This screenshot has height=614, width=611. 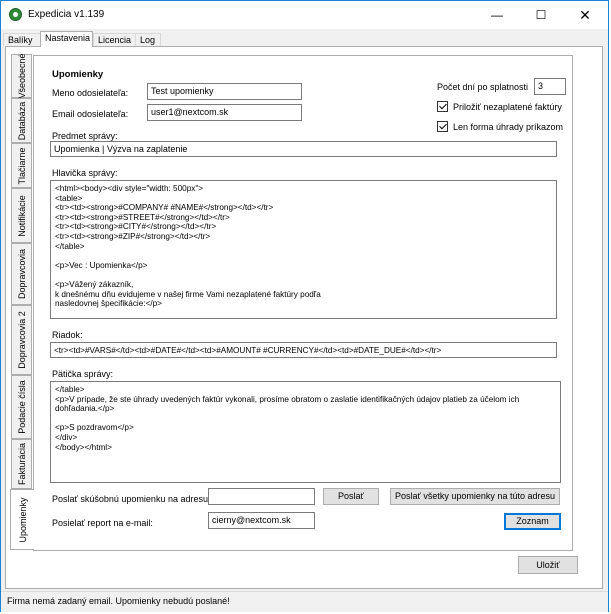 I want to click on app-icon, so click(x=15, y=14).